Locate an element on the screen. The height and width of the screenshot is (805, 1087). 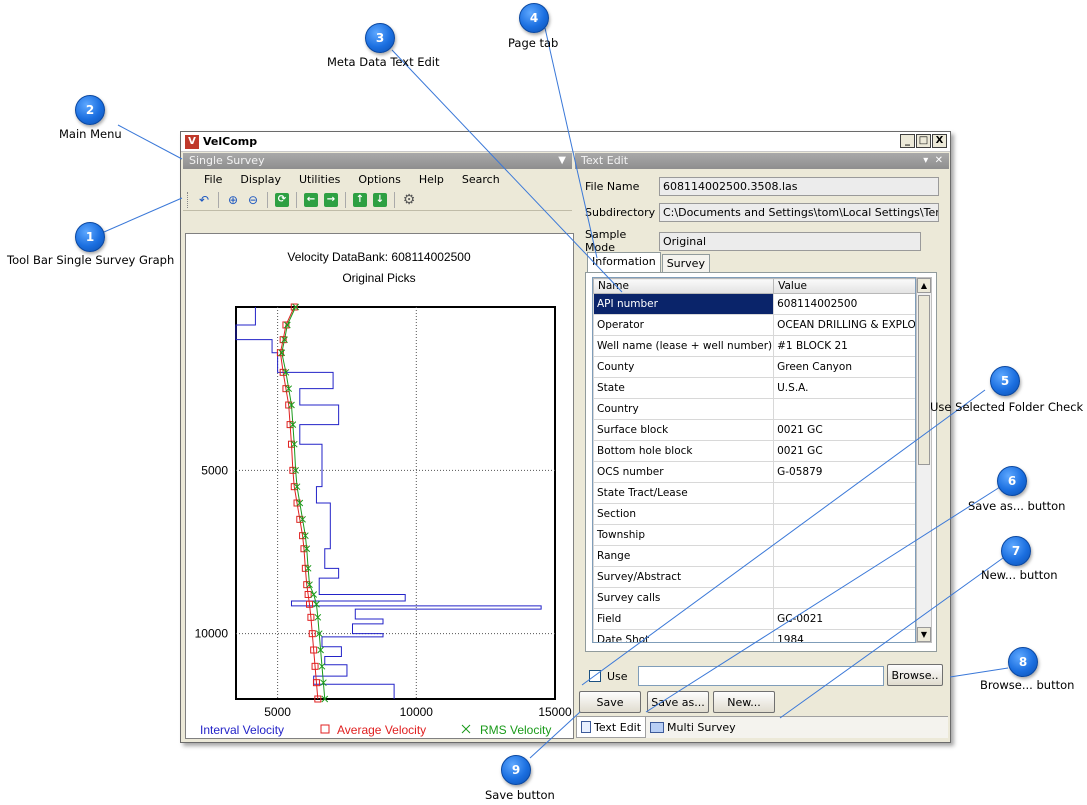
property-value-cell: #1 BLOCK 21 is located at coordinates (844, 346).